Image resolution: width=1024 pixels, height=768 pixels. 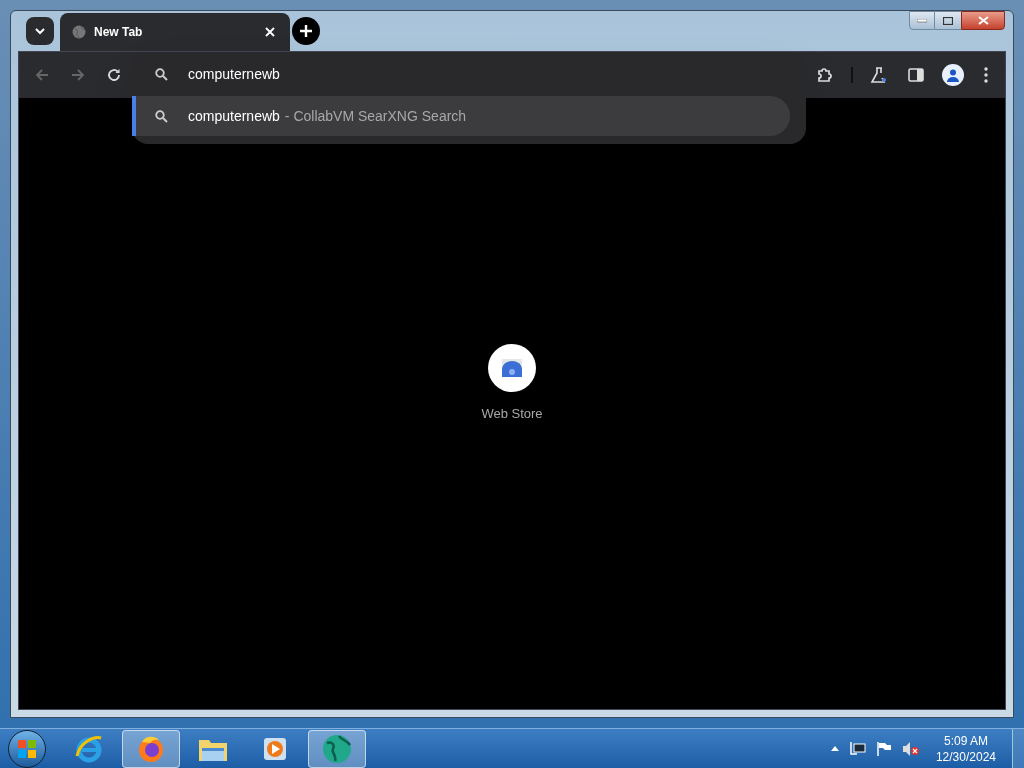 I want to click on close-button, so click(x=983, y=20).